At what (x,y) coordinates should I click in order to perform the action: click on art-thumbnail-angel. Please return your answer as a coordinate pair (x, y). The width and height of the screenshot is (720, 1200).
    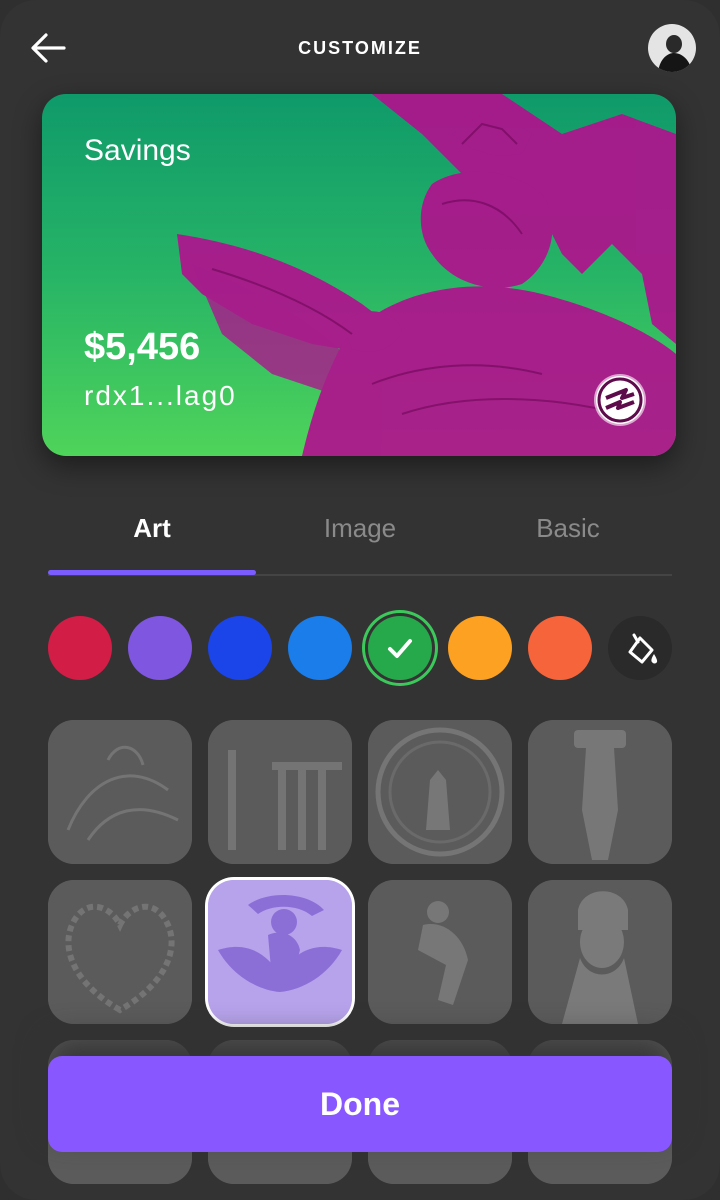
    Looking at the image, I should click on (120, 792).